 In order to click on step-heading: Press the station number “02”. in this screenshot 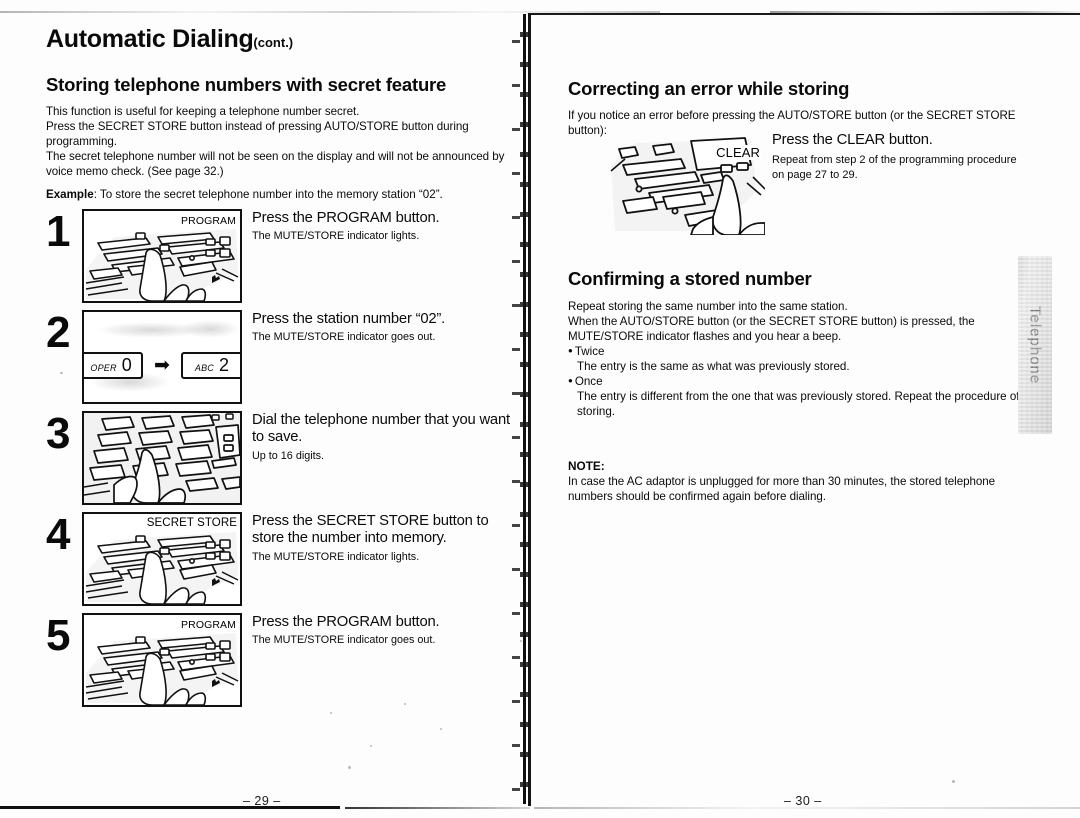, I will do `click(349, 319)`.